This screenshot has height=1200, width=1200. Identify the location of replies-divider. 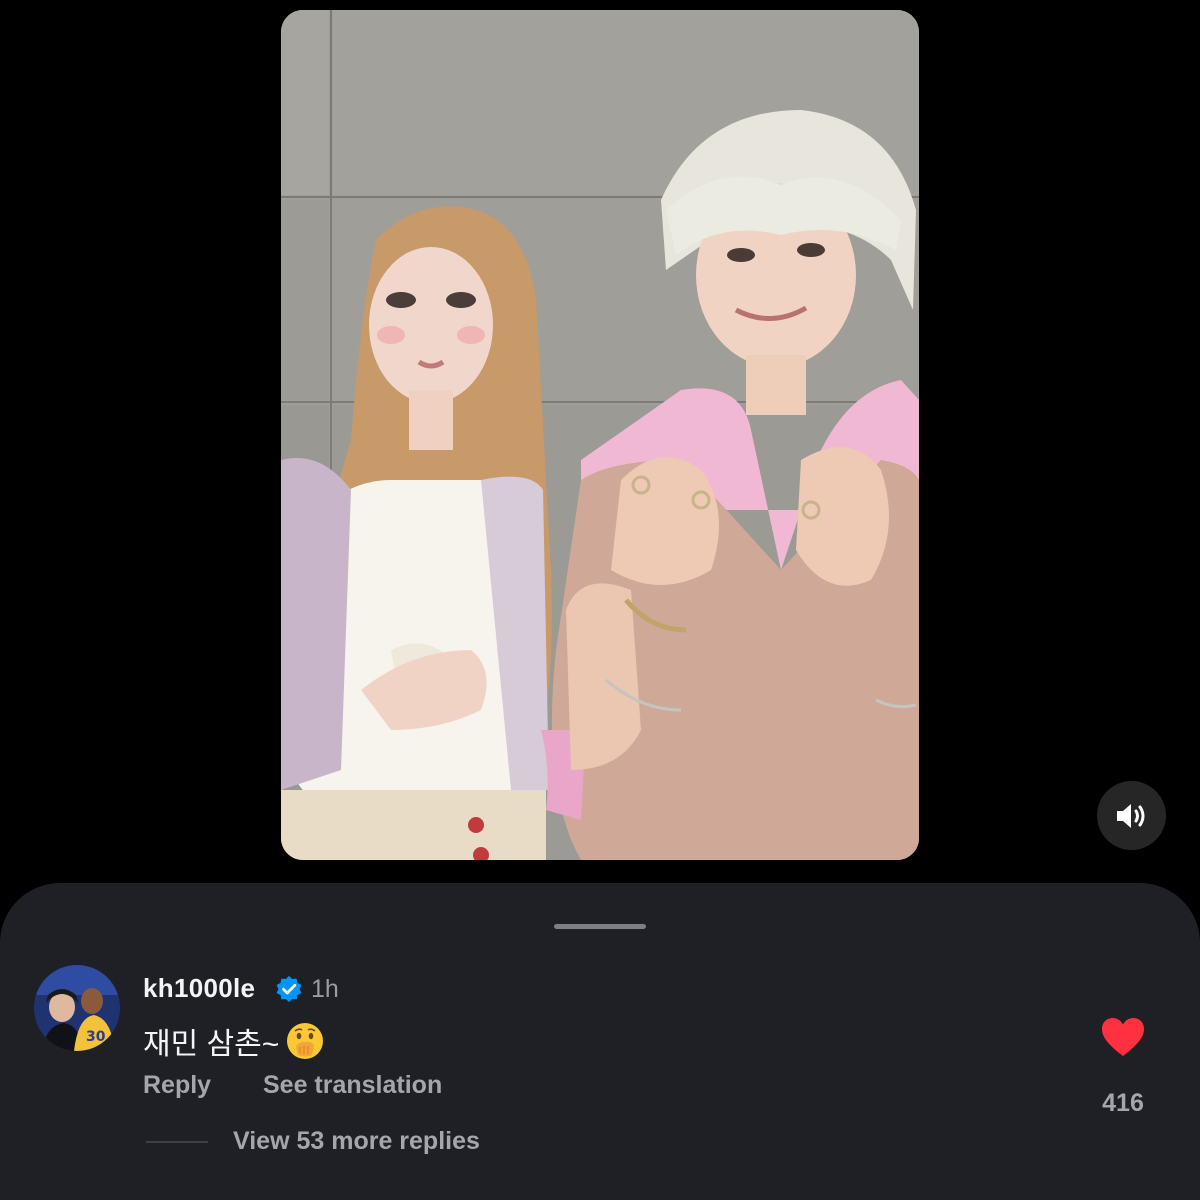
(177, 1142).